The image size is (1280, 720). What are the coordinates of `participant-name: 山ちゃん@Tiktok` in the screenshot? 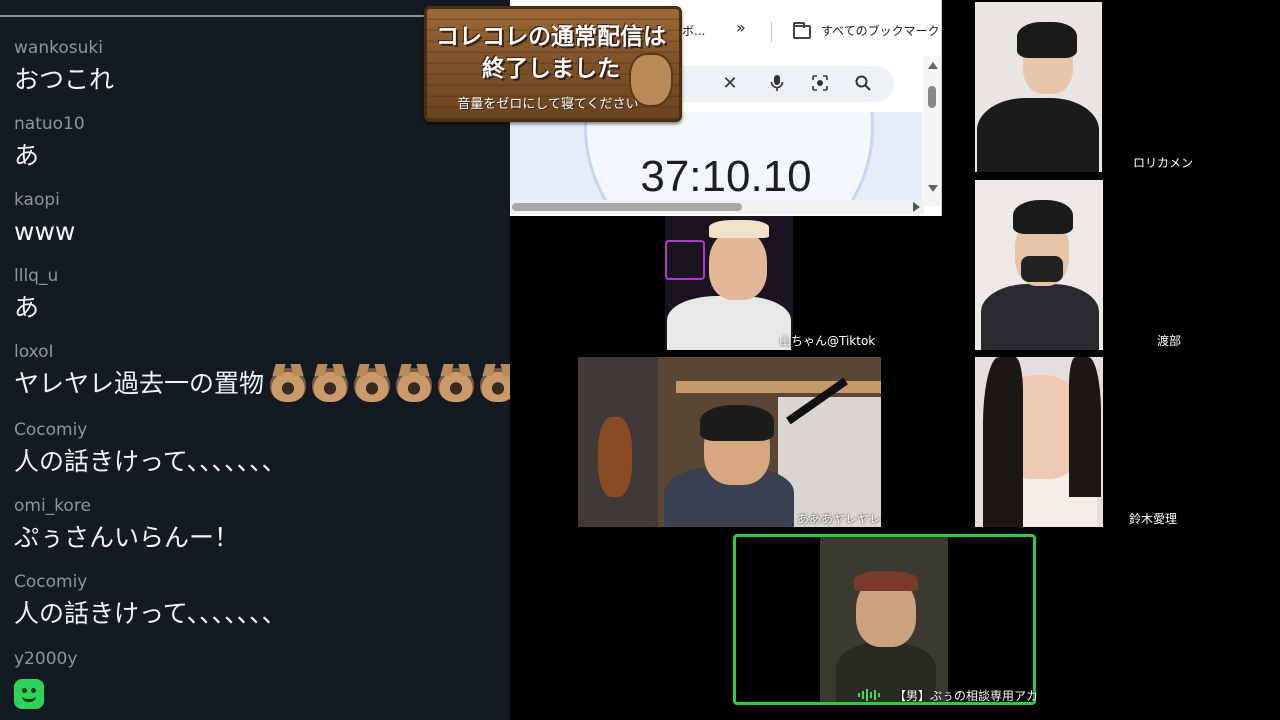 It's located at (827, 341).